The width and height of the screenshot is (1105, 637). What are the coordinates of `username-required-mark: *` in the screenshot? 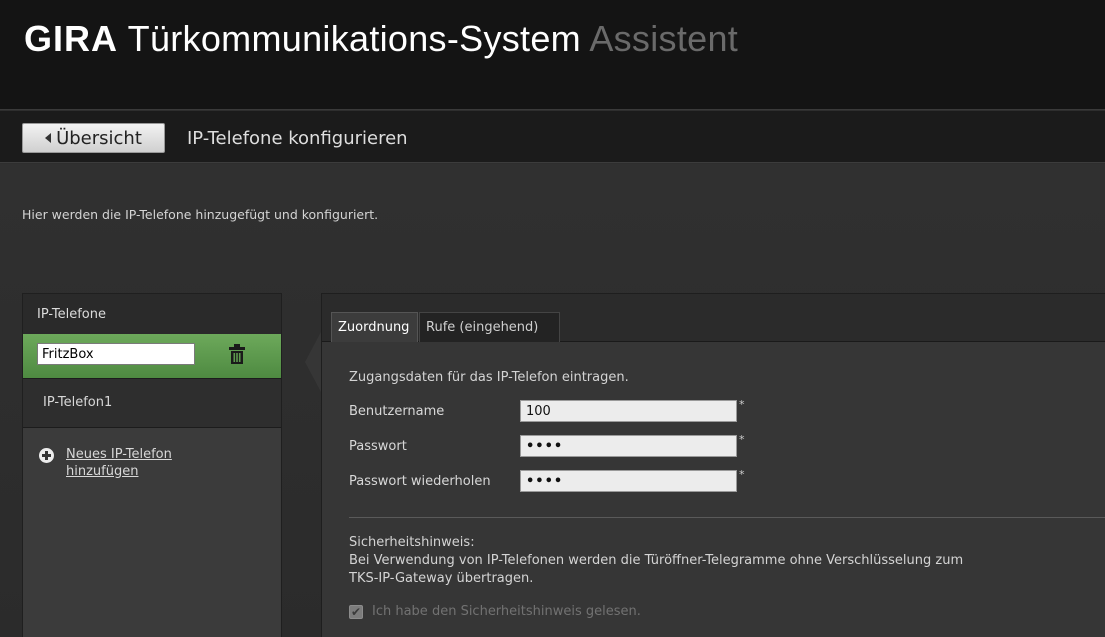 It's located at (742, 404).